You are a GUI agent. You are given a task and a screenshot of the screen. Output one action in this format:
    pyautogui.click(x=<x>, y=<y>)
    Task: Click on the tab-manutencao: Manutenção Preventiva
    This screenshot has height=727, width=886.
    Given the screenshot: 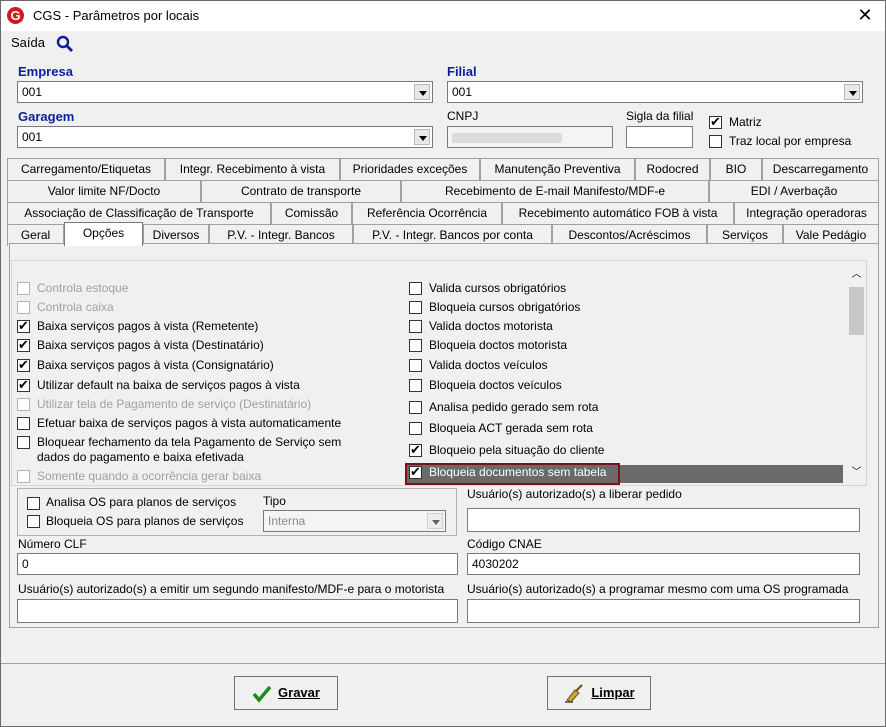 What is the action you would take?
    pyautogui.click(x=557, y=169)
    